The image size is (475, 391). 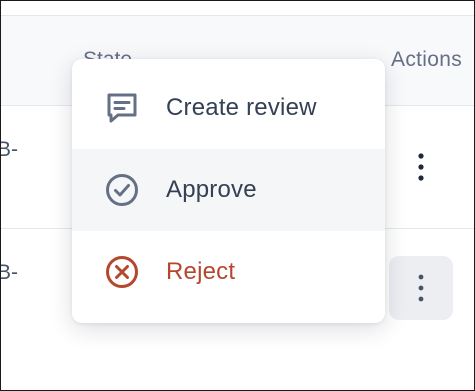 I want to click on table-top-border, so click(x=237, y=15).